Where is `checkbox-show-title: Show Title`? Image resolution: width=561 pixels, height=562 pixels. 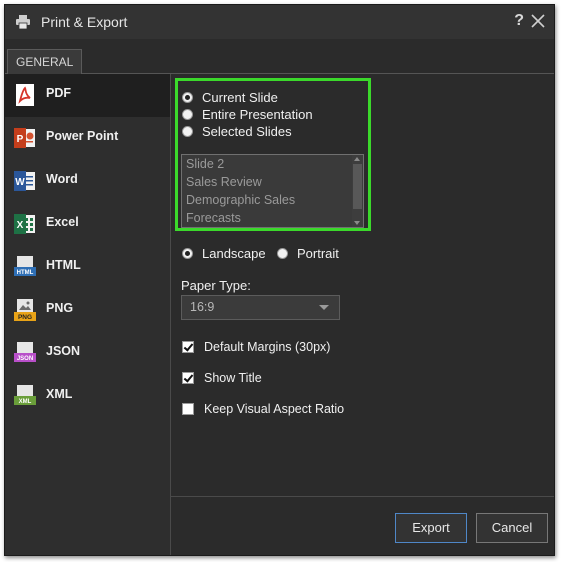 checkbox-show-title: Show Title is located at coordinates (222, 378).